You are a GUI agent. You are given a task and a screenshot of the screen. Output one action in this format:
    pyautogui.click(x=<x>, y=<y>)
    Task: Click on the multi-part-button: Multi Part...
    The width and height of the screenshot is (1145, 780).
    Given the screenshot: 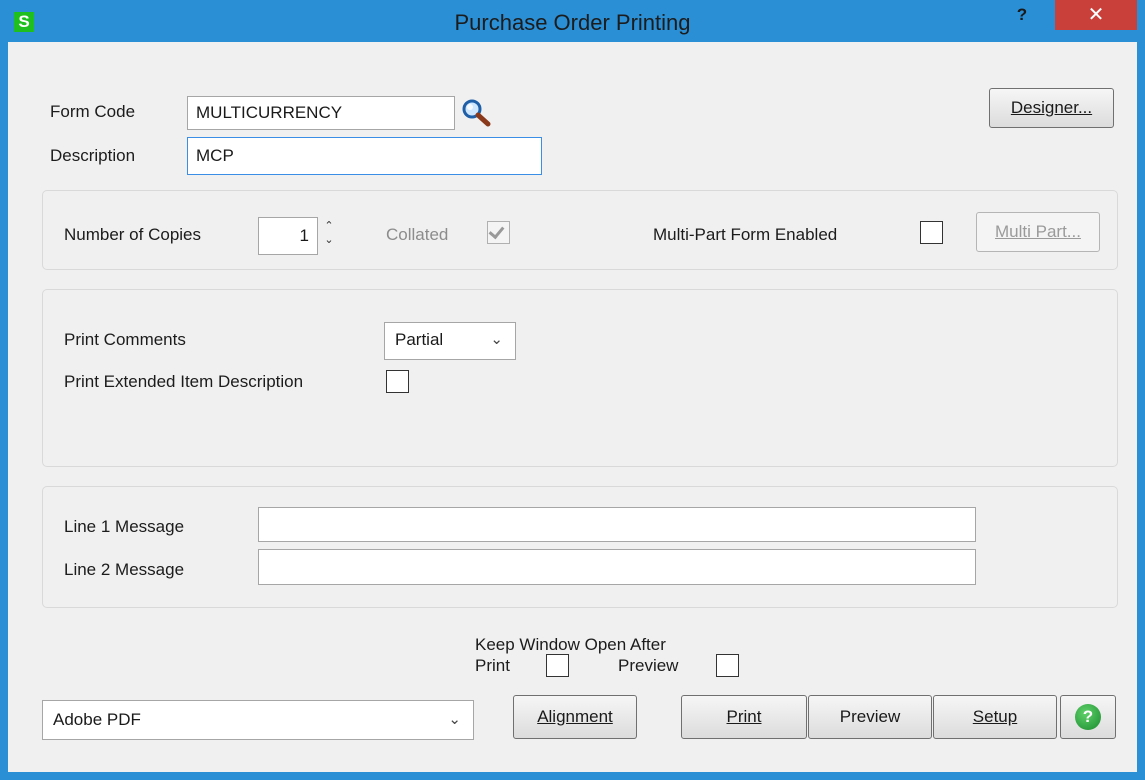 What is the action you would take?
    pyautogui.click(x=1038, y=232)
    